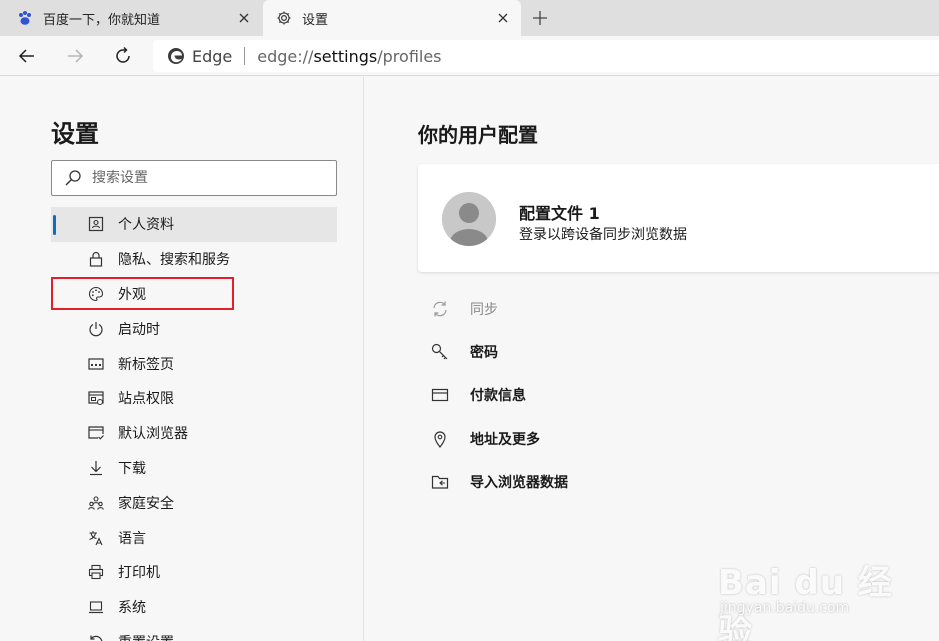  I want to click on tab-baidu: 百度一下，你就知道, so click(131, 18).